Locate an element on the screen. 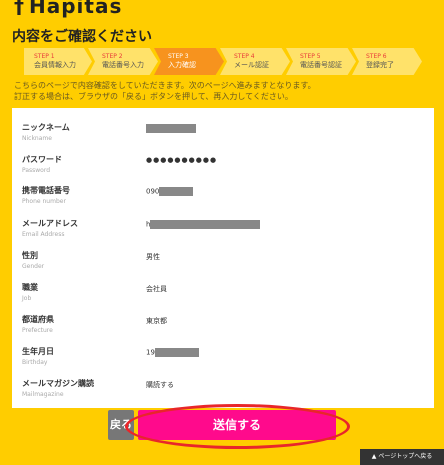  prefecture-value: 東京都 is located at coordinates (156, 321).